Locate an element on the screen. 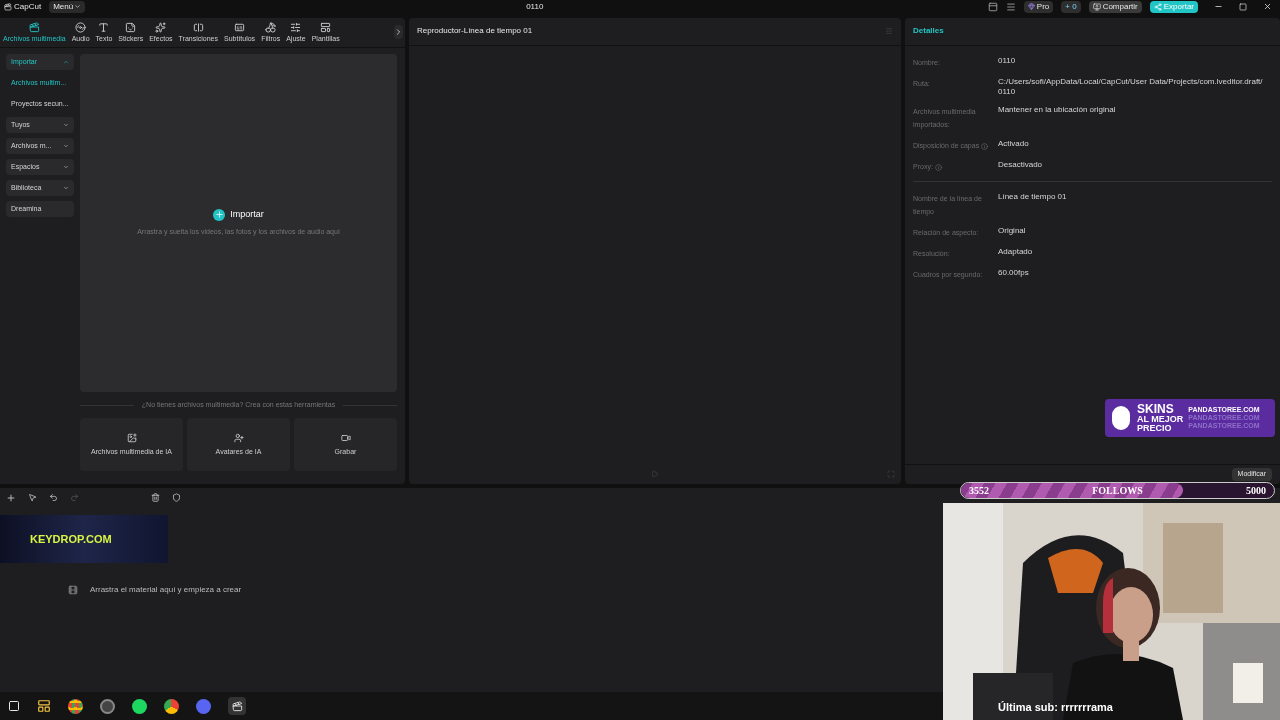 The image size is (1280, 720). import-button: Importar is located at coordinates (238, 214).